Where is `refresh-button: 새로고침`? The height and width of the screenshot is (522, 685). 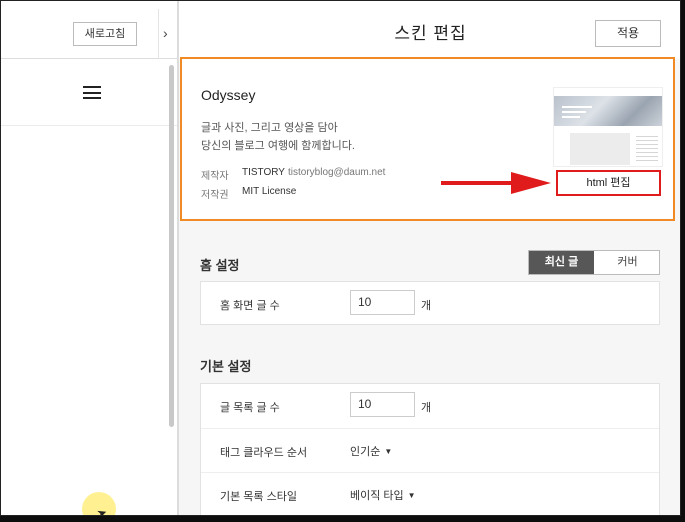 refresh-button: 새로고침 is located at coordinates (105, 34).